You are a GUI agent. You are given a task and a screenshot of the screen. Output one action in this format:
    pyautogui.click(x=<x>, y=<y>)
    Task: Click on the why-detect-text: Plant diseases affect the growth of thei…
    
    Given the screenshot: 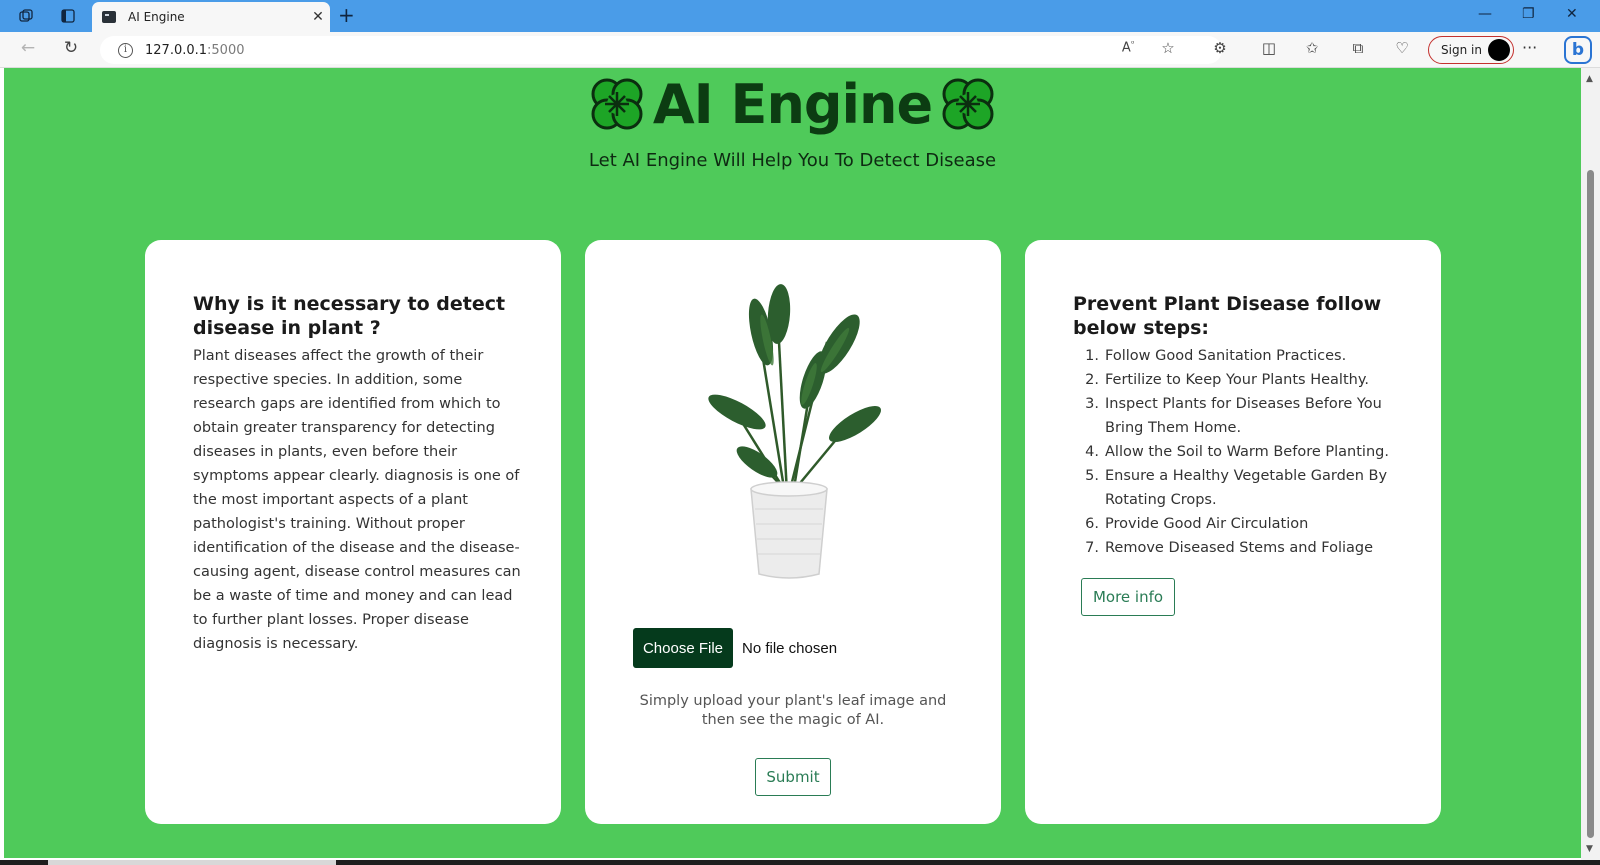 What is the action you would take?
    pyautogui.click(x=357, y=500)
    